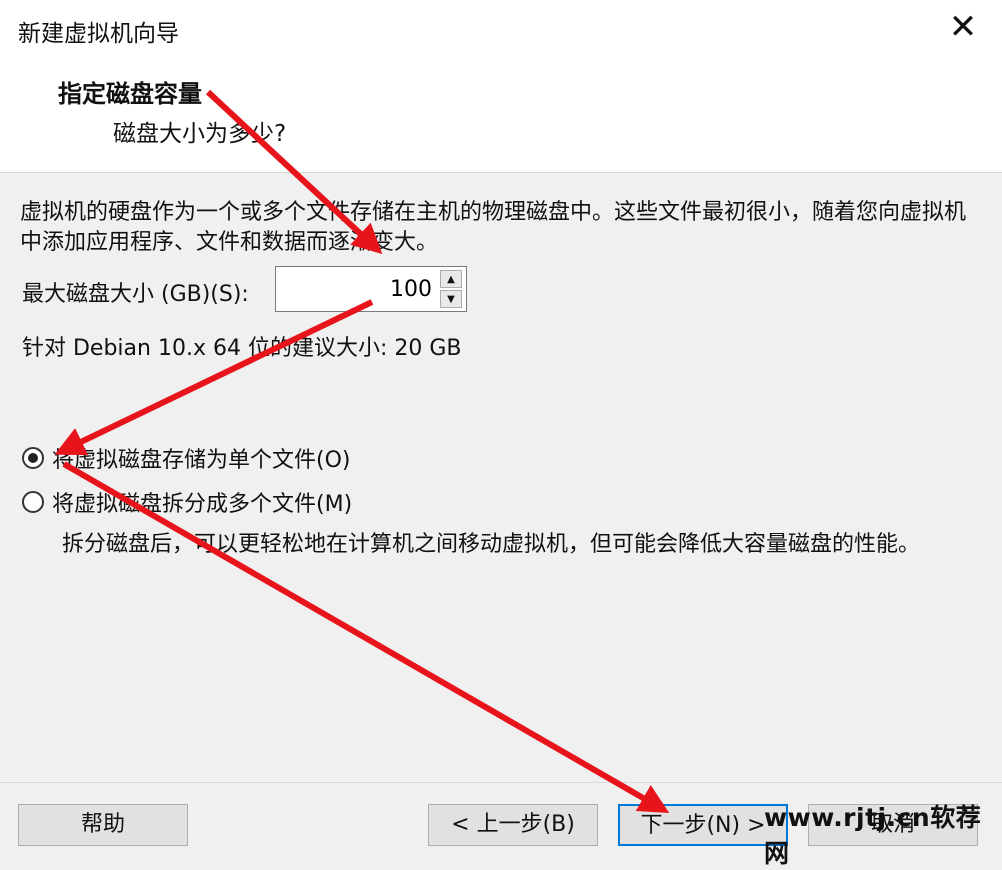 This screenshot has width=1002, height=870. What do you see at coordinates (513, 825) in the screenshot?
I see `back-button: < 上一步(B)` at bounding box center [513, 825].